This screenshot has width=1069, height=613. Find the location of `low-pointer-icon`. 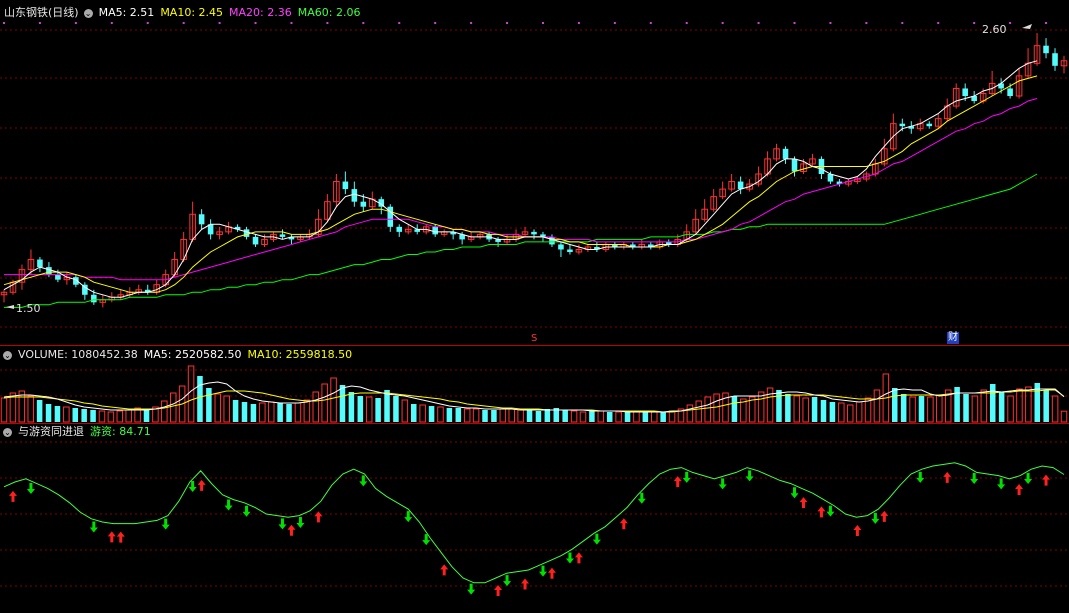

low-pointer-icon is located at coordinates (10, 307).